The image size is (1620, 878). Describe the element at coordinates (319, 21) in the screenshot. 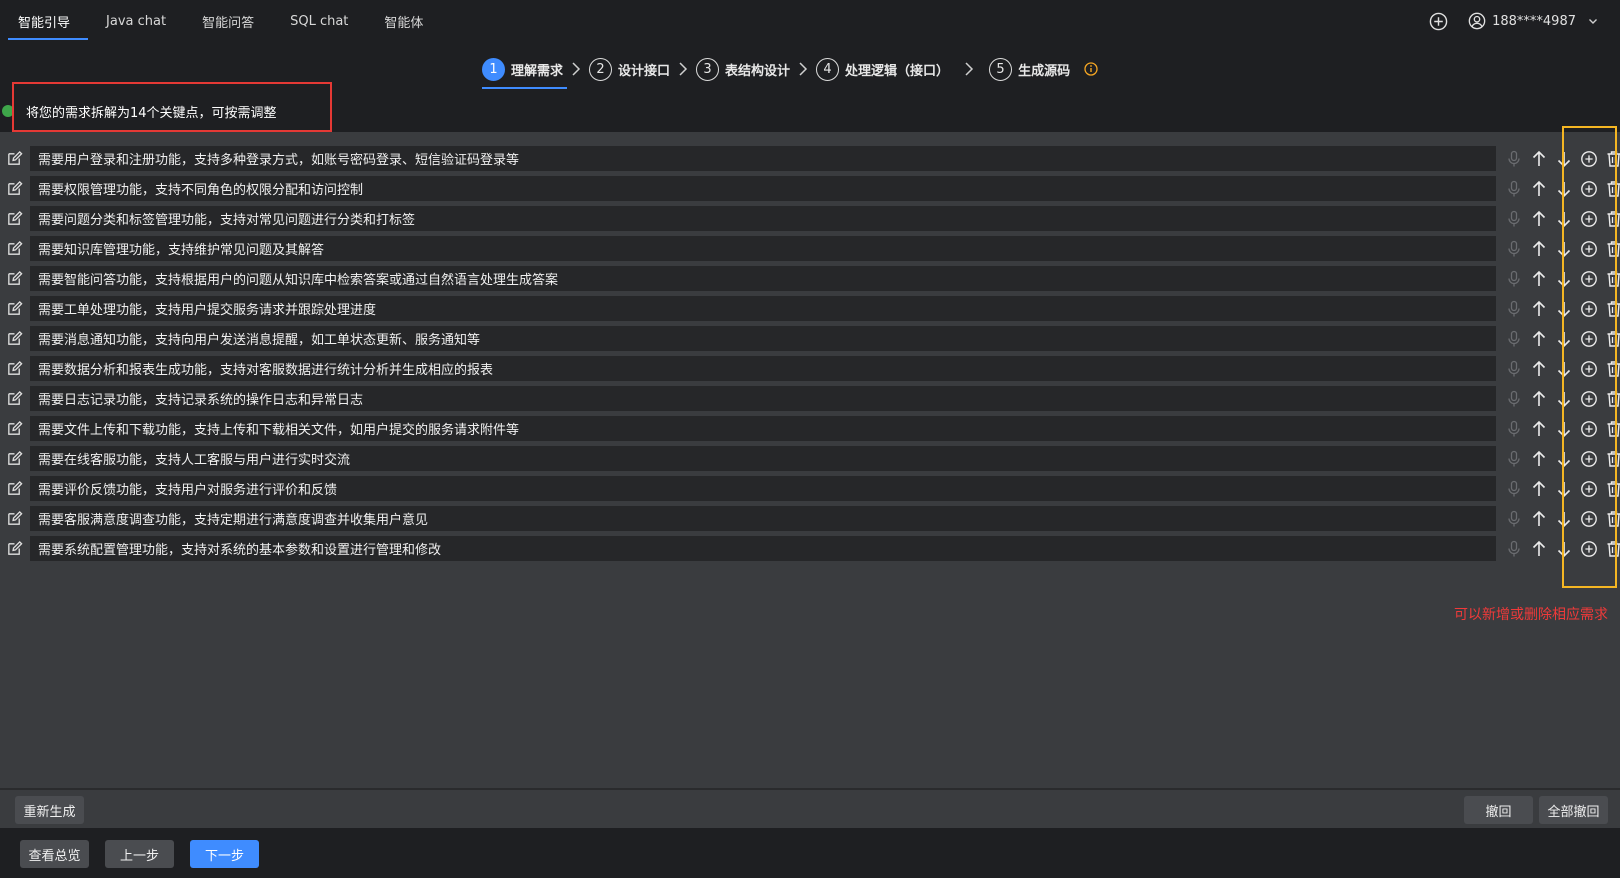

I see `tab-sql-chat: SQL chat` at that location.